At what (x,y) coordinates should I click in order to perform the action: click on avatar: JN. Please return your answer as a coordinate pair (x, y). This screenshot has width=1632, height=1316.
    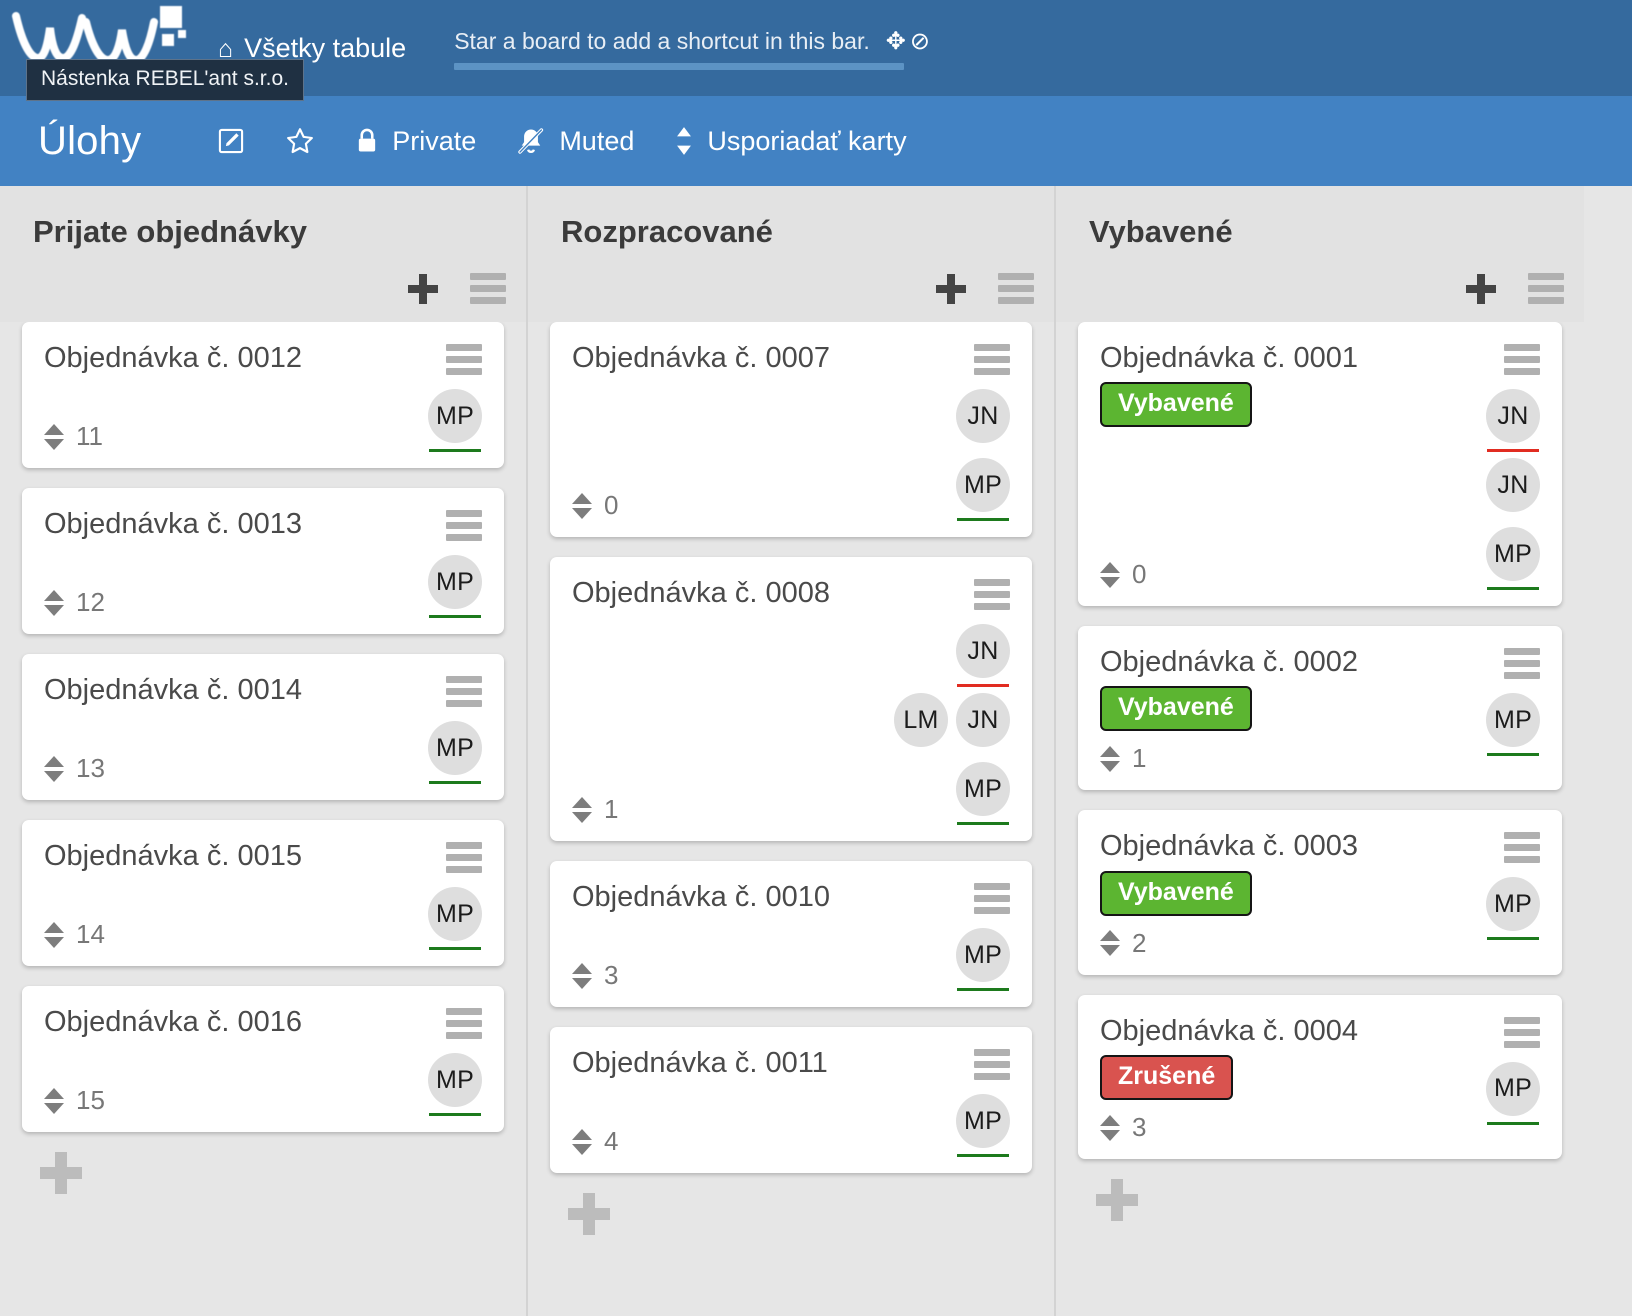
    Looking at the image, I should click on (983, 416).